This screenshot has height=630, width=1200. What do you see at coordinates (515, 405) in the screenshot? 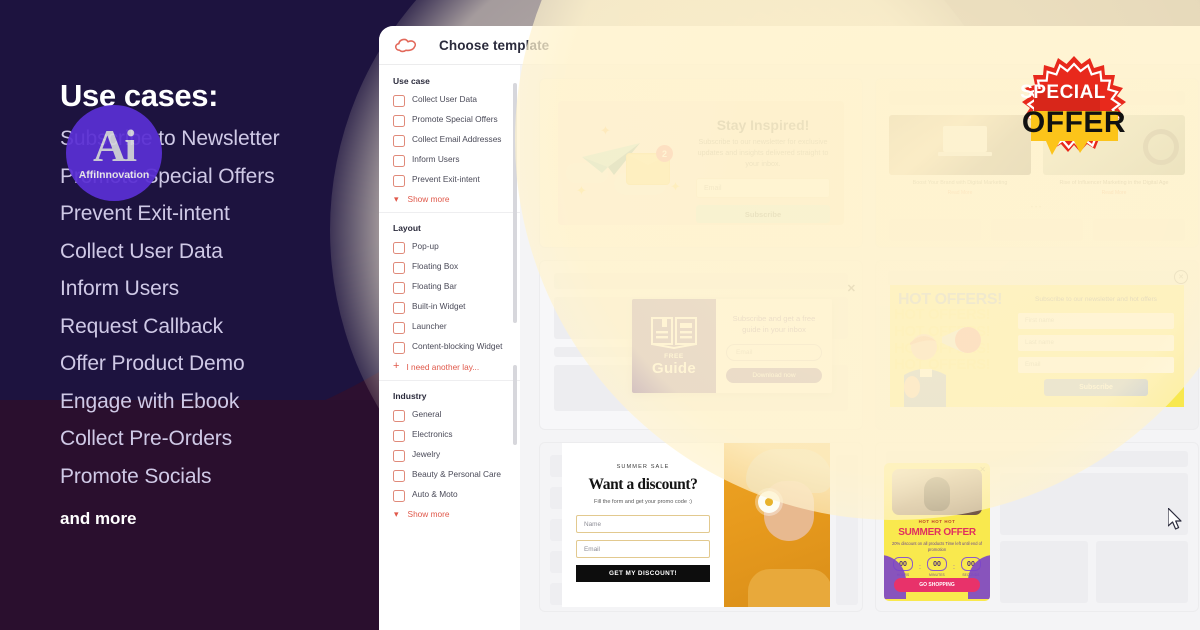
I see `sidebar-scrollbar-lower` at bounding box center [515, 405].